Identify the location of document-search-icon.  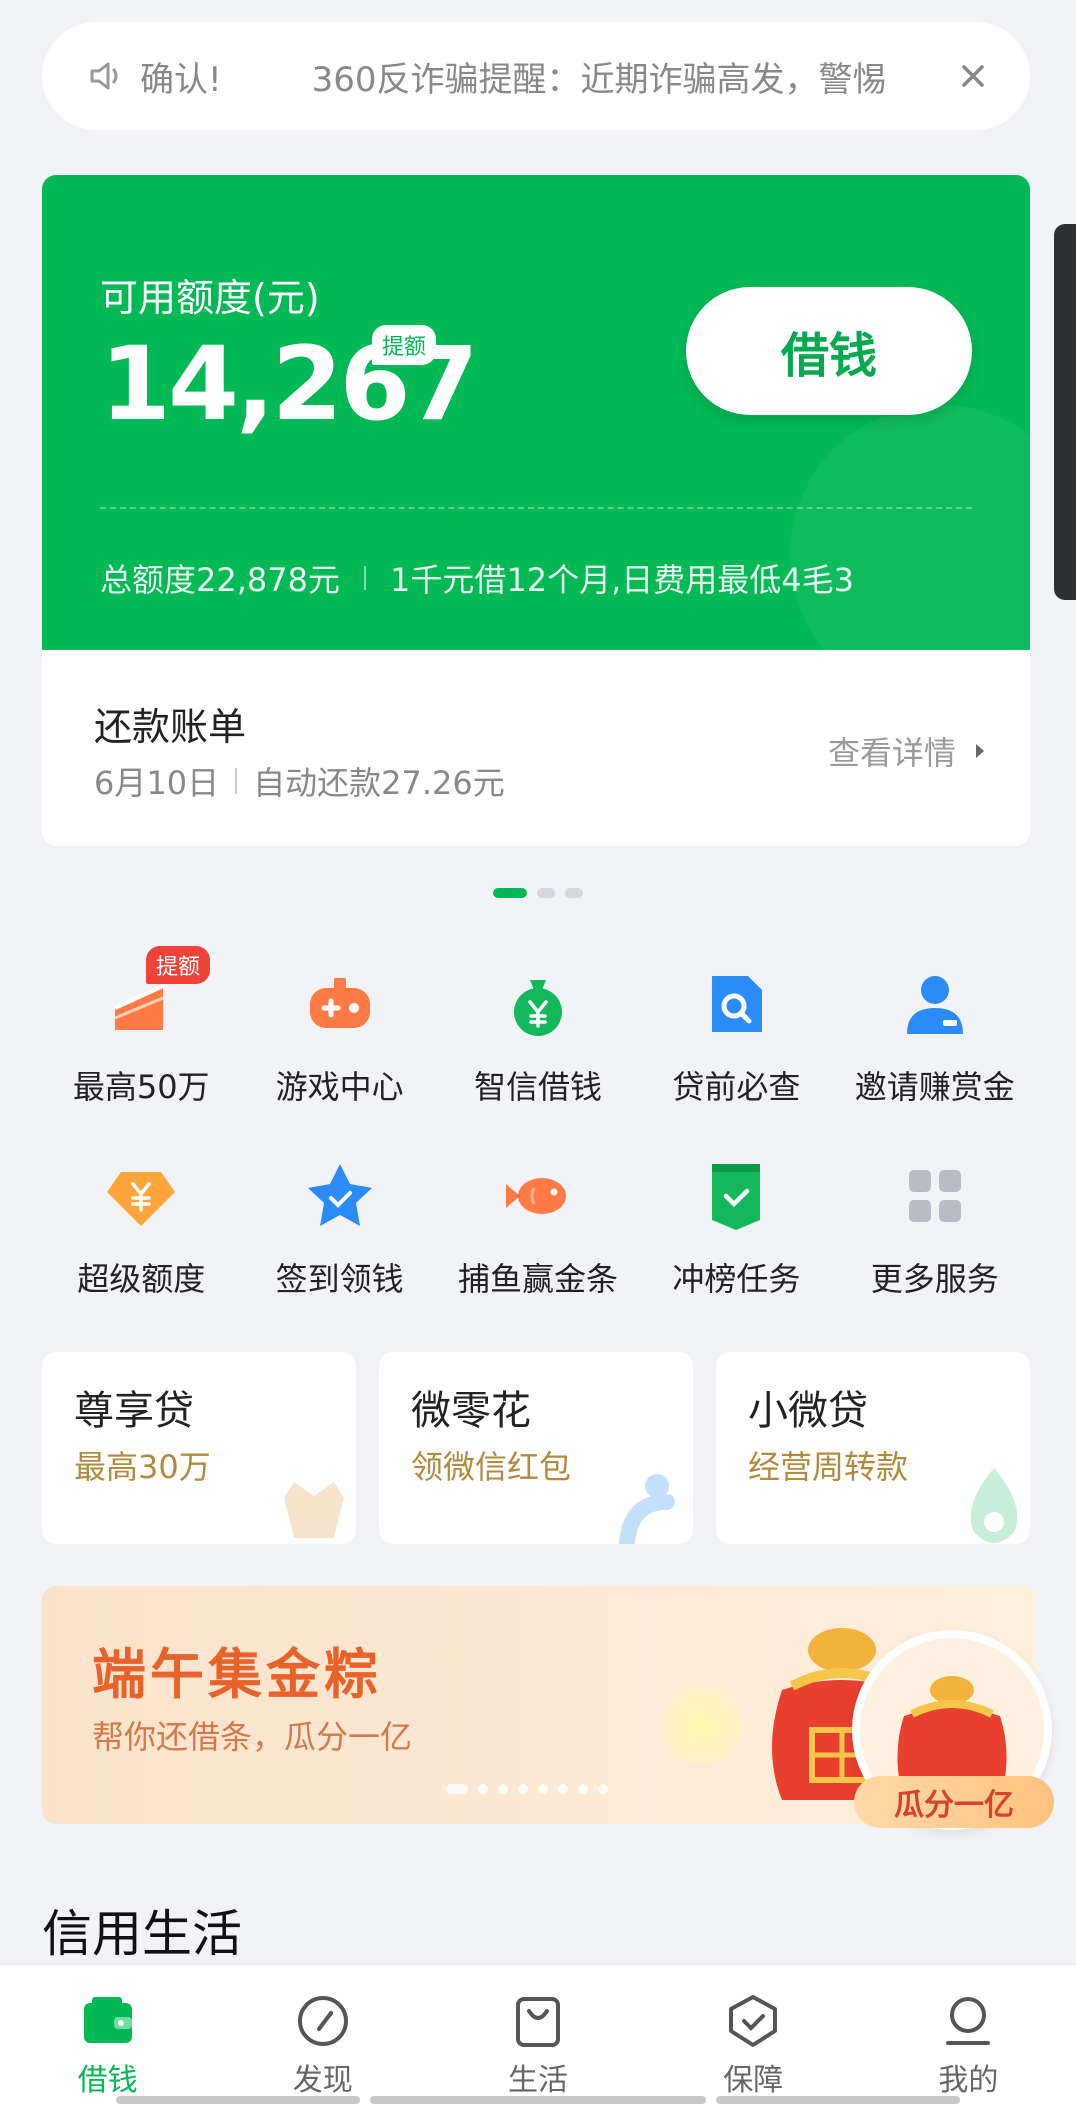
(737, 1004).